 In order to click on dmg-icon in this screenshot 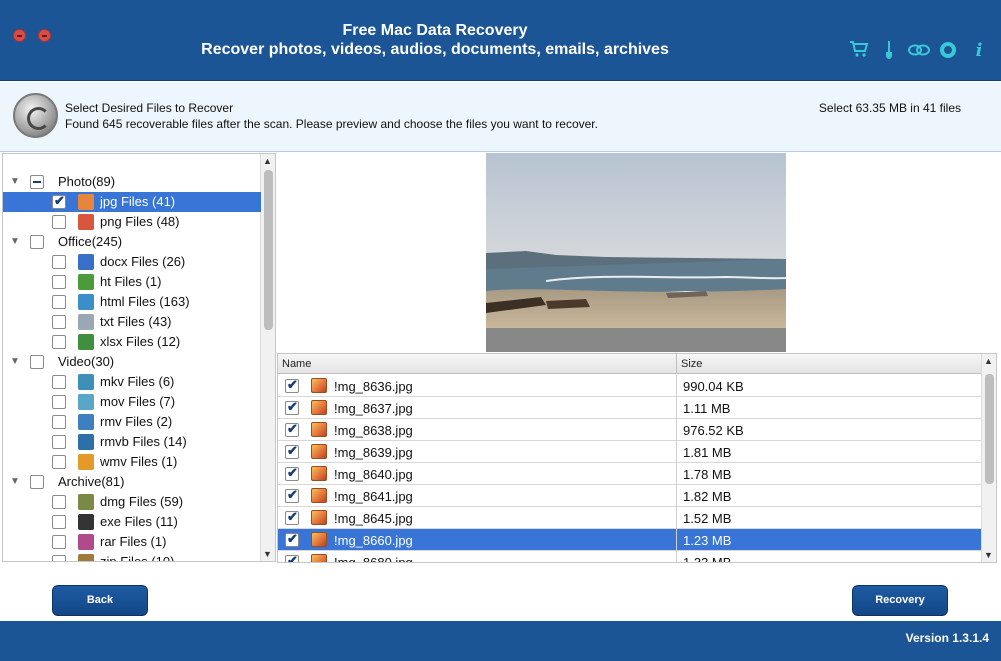, I will do `click(86, 502)`.